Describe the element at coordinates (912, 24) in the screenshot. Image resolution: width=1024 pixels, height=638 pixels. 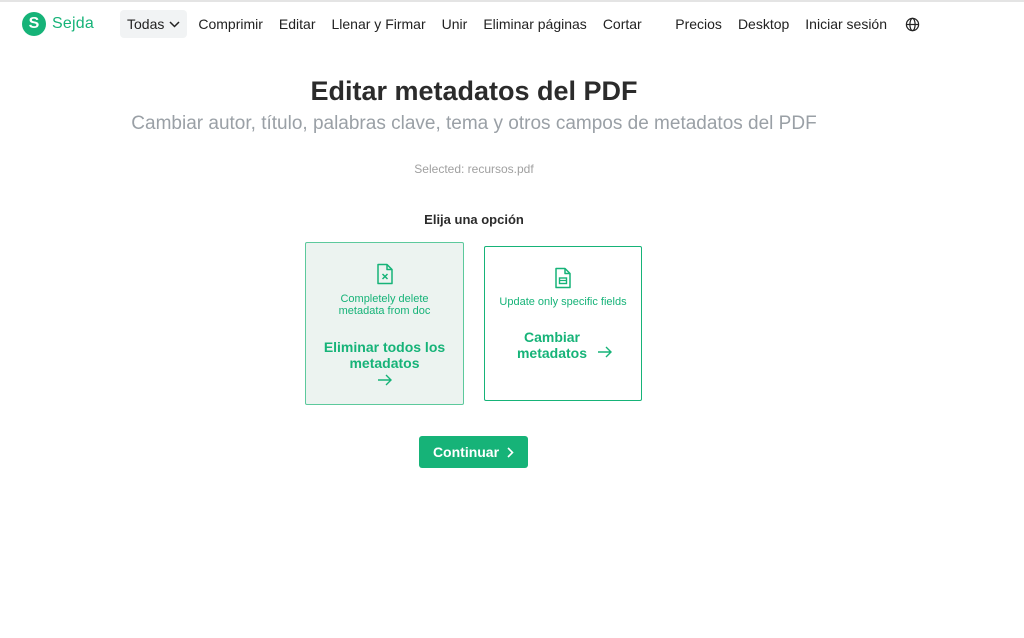
I see `language-globe-icon` at that location.